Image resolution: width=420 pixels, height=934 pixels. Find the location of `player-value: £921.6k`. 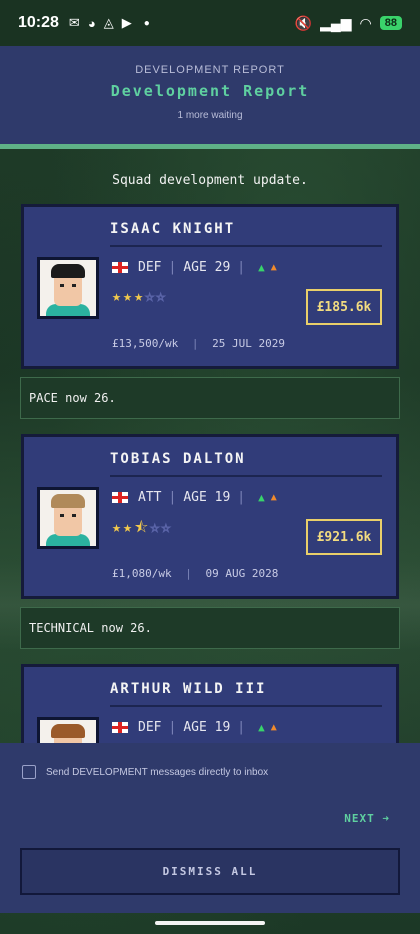

player-value: £921.6k is located at coordinates (344, 537).